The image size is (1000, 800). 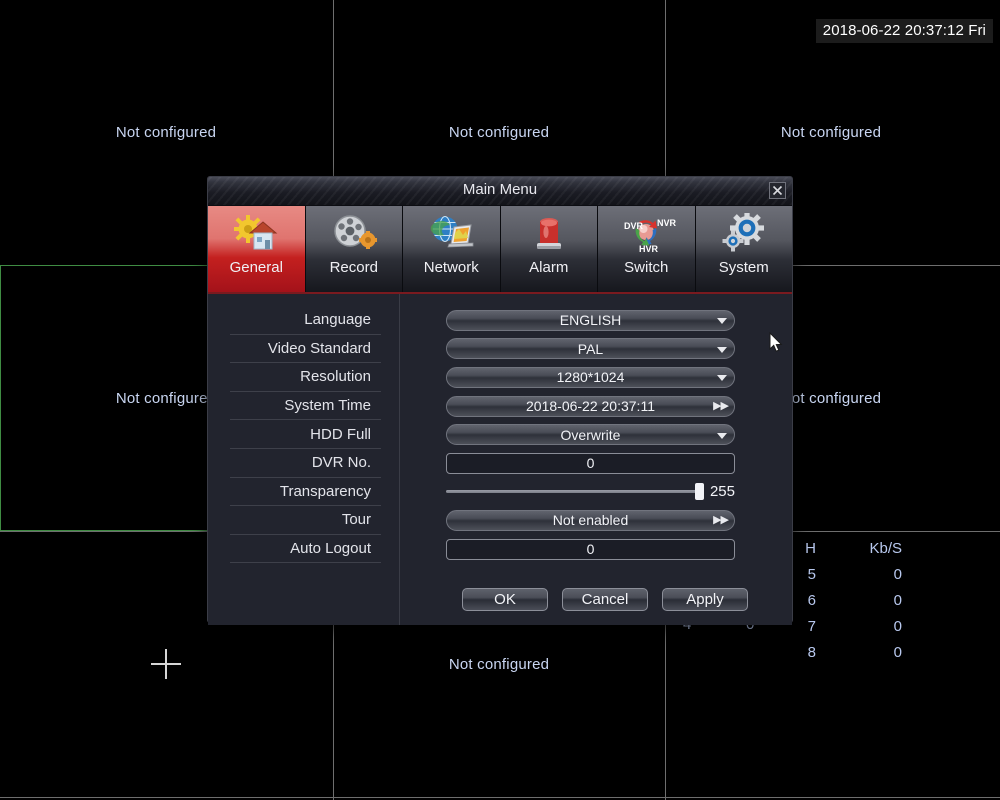 What do you see at coordinates (451, 233) in the screenshot?
I see `globe-laptop-icon` at bounding box center [451, 233].